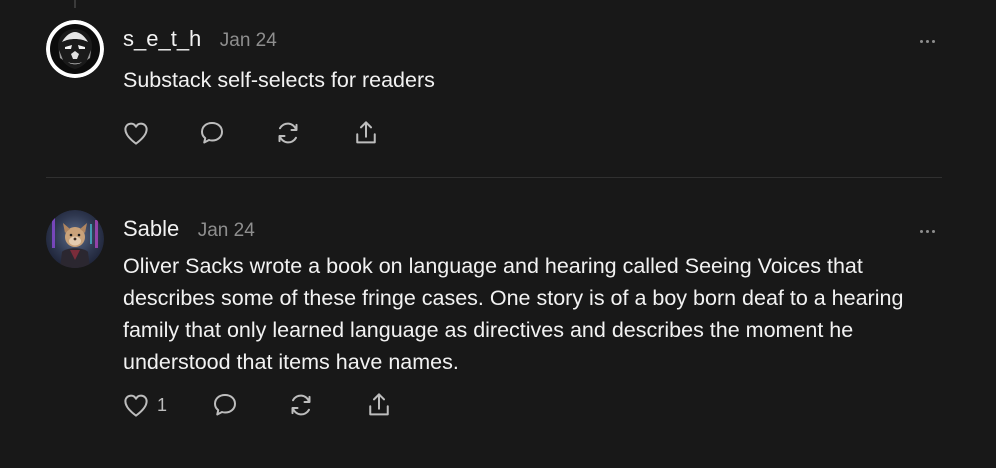 This screenshot has width=996, height=468. Describe the element at coordinates (162, 404) in the screenshot. I see `like-count: 1` at that location.